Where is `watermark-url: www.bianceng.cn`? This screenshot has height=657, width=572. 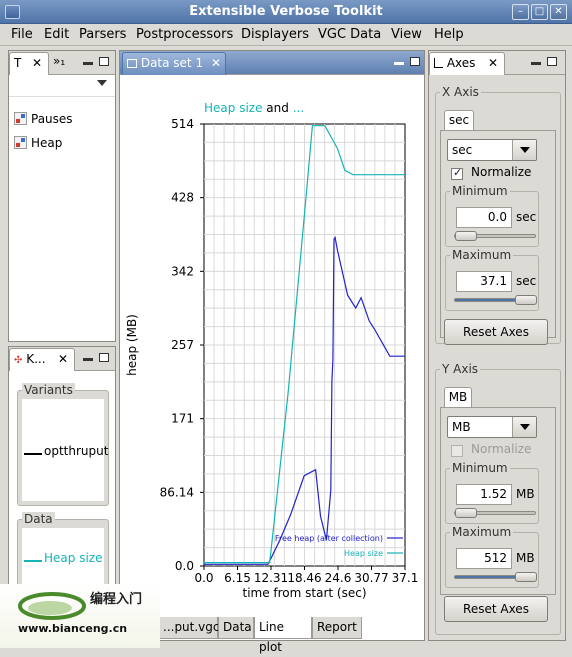 watermark-url: www.bianceng.cn is located at coordinates (73, 628).